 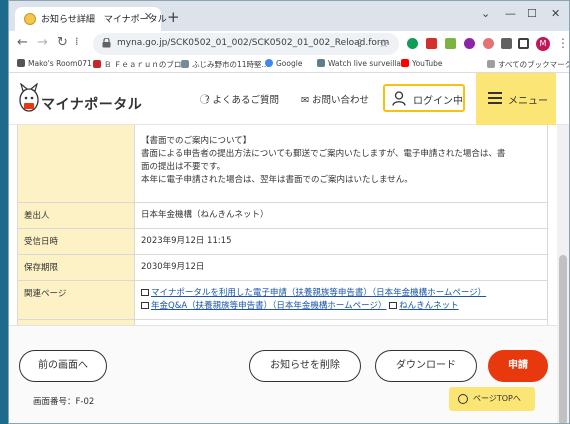 What do you see at coordinates (62, 42) in the screenshot?
I see `reload-icon: ↻` at bounding box center [62, 42].